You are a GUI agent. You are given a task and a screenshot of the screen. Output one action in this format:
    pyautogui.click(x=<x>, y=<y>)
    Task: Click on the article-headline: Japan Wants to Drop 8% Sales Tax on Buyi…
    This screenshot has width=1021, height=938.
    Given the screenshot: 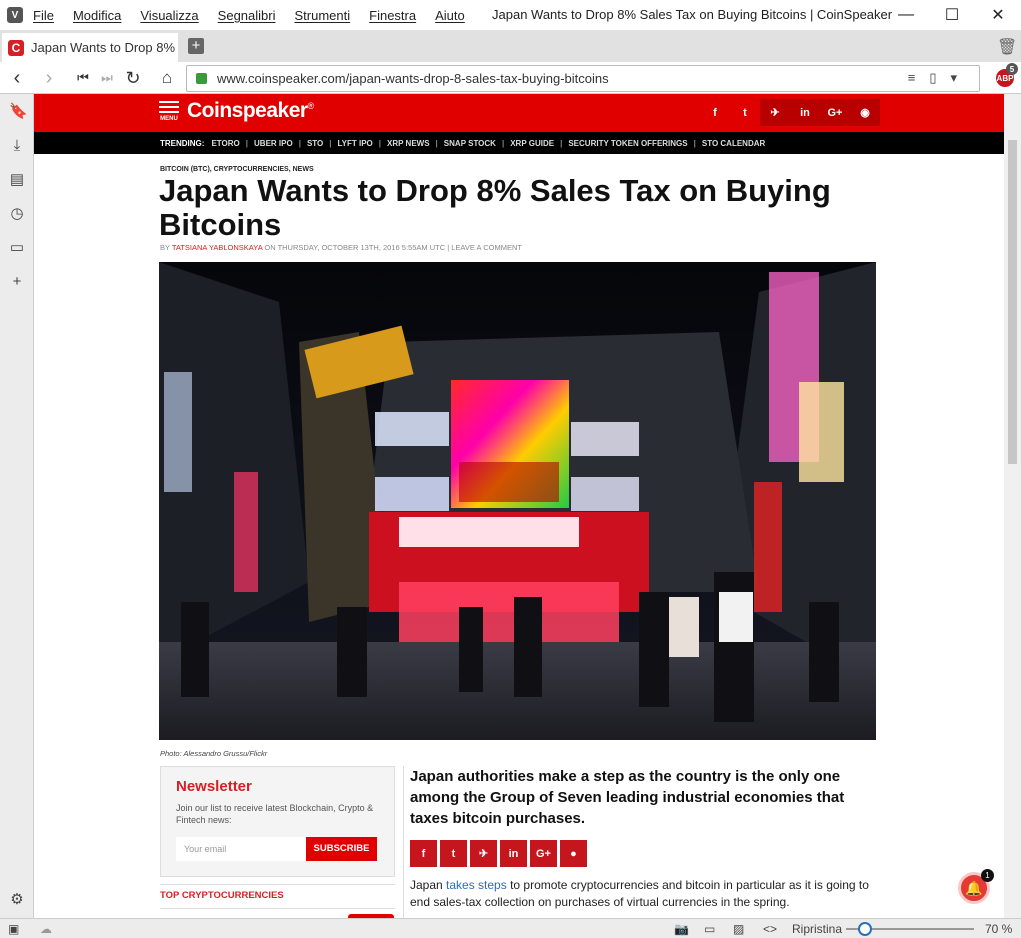 What is the action you would take?
    pyautogui.click(x=495, y=207)
    